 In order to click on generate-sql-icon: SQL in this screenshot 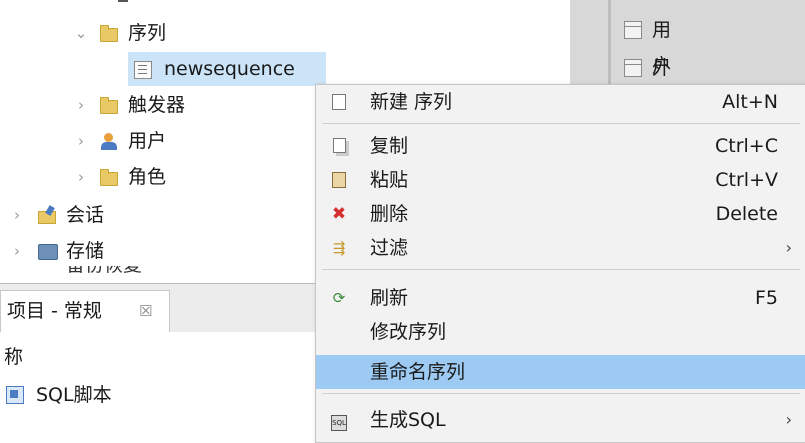, I will do `click(339, 421)`.